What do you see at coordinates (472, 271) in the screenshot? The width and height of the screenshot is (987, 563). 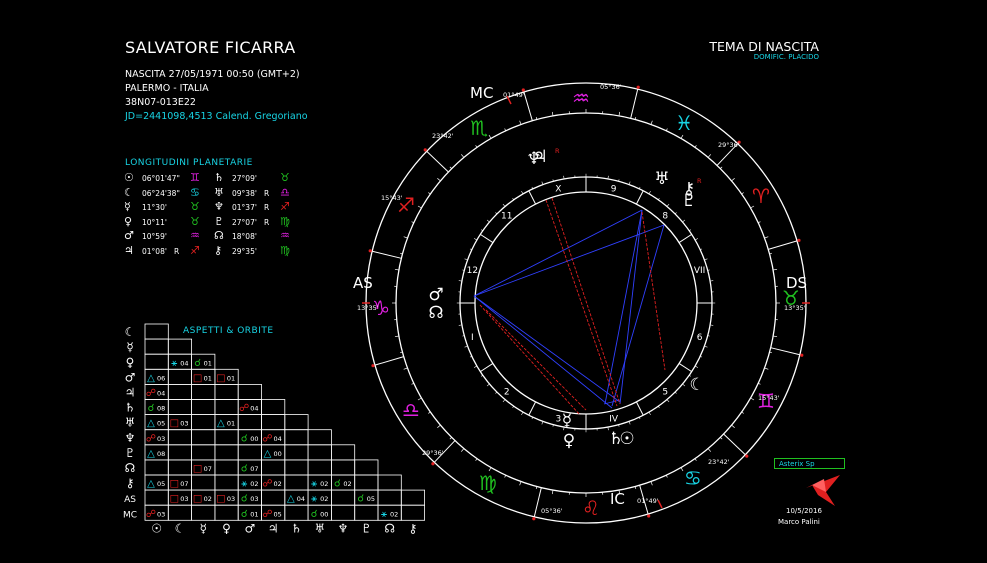 I see `house-number: 12` at bounding box center [472, 271].